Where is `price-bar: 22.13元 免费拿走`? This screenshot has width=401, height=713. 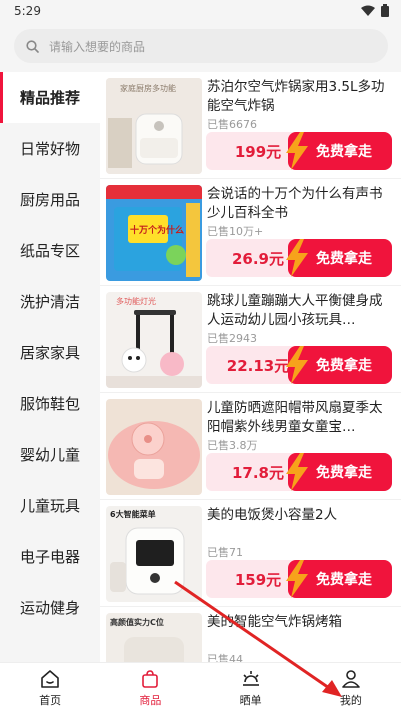 price-bar: 22.13元 免费拿走 is located at coordinates (299, 365).